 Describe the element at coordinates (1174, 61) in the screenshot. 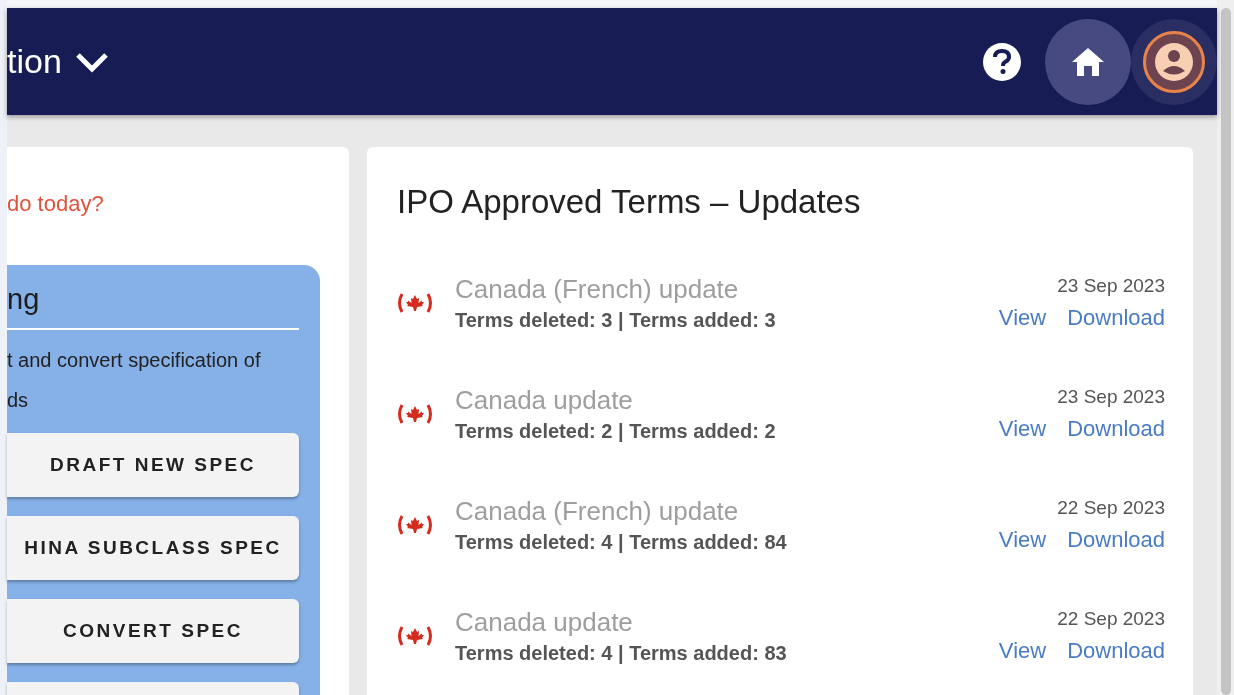

I see `avatar-icon` at that location.